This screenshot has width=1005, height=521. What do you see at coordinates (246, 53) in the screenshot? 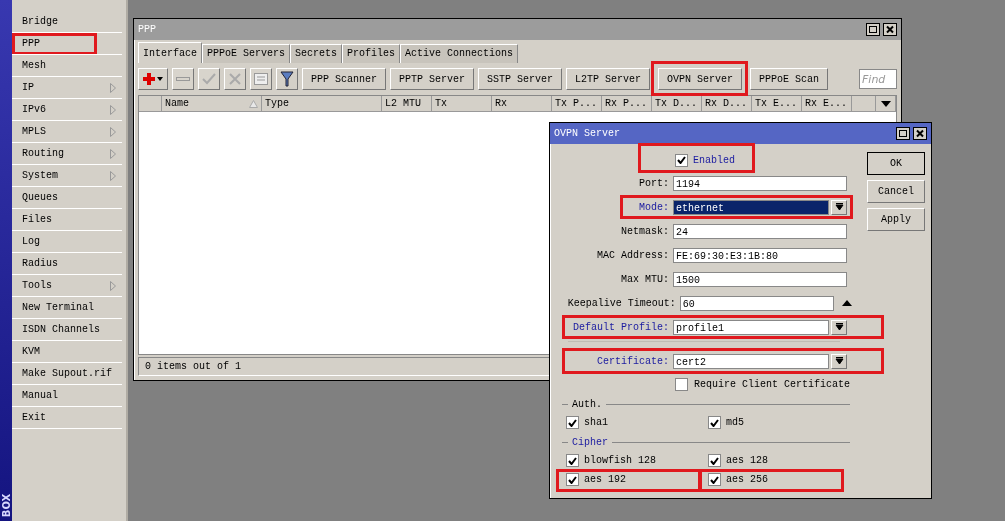
I see `tab: PPPoE Servers` at bounding box center [246, 53].